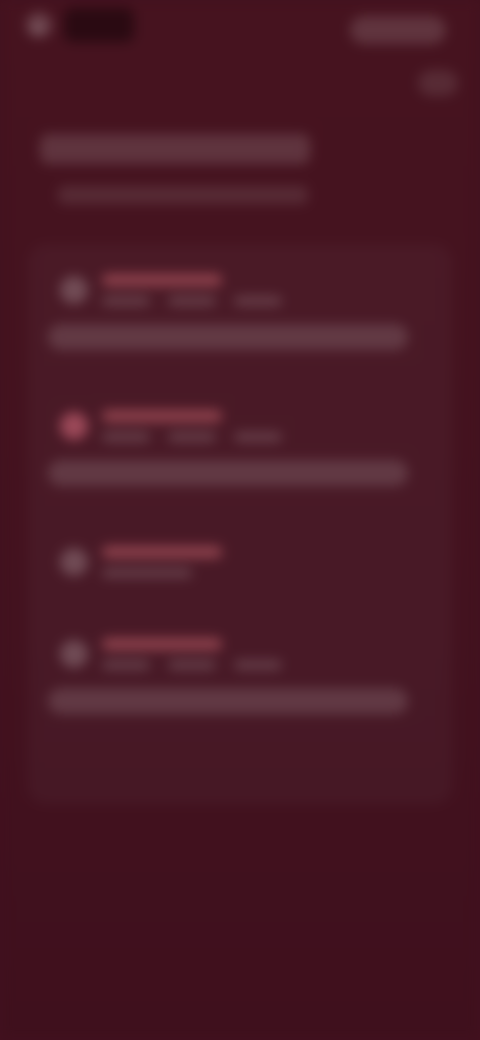 The image size is (480, 1040). I want to click on back-area: ←, so click(80, 25).